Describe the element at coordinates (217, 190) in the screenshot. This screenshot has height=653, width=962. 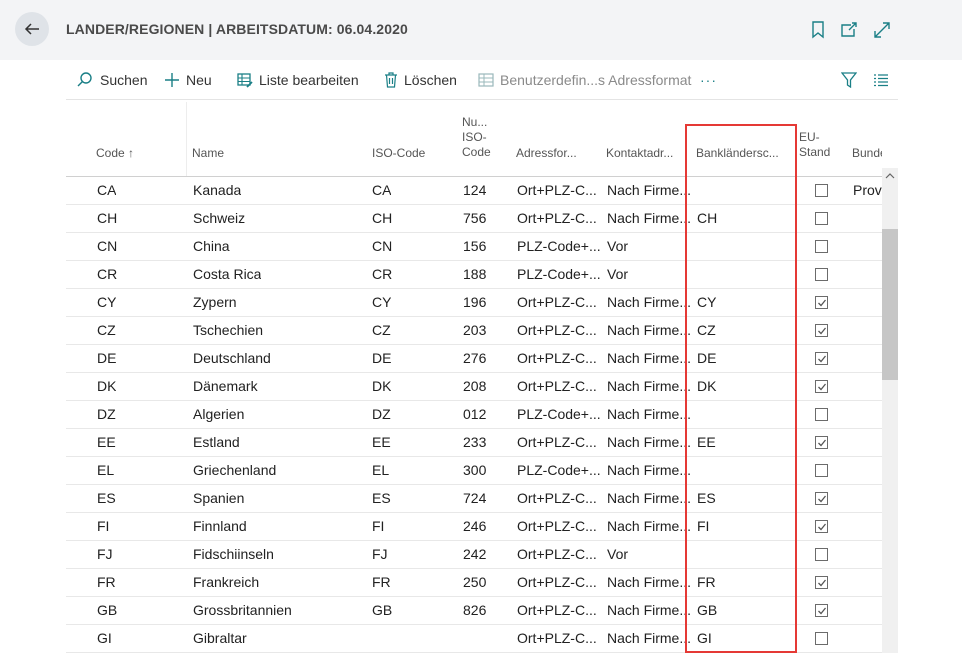
I see `cell-name: Kanada` at that location.